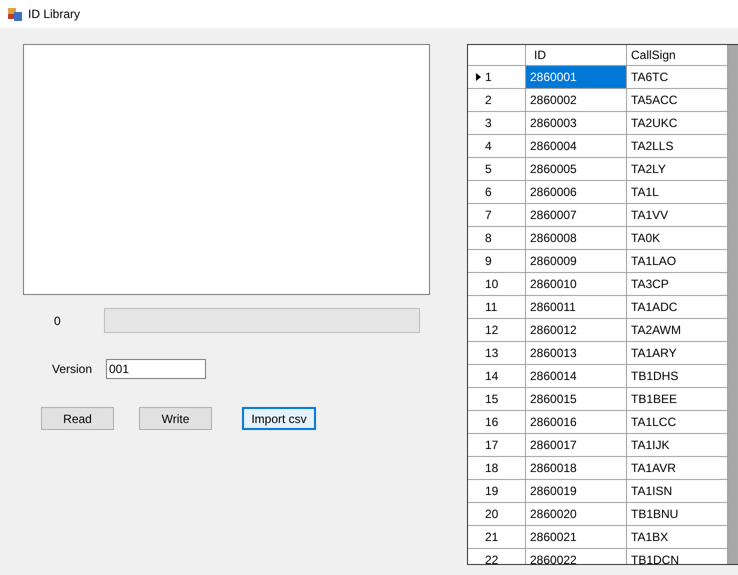 This screenshot has width=738, height=575. What do you see at coordinates (576, 100) in the screenshot?
I see `table-cell: 2860002` at bounding box center [576, 100].